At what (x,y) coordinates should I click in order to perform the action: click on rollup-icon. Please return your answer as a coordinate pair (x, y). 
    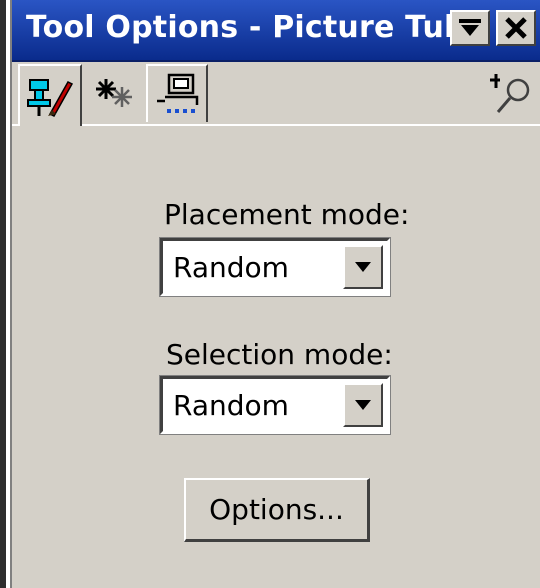
    Looking at the image, I should click on (470, 27).